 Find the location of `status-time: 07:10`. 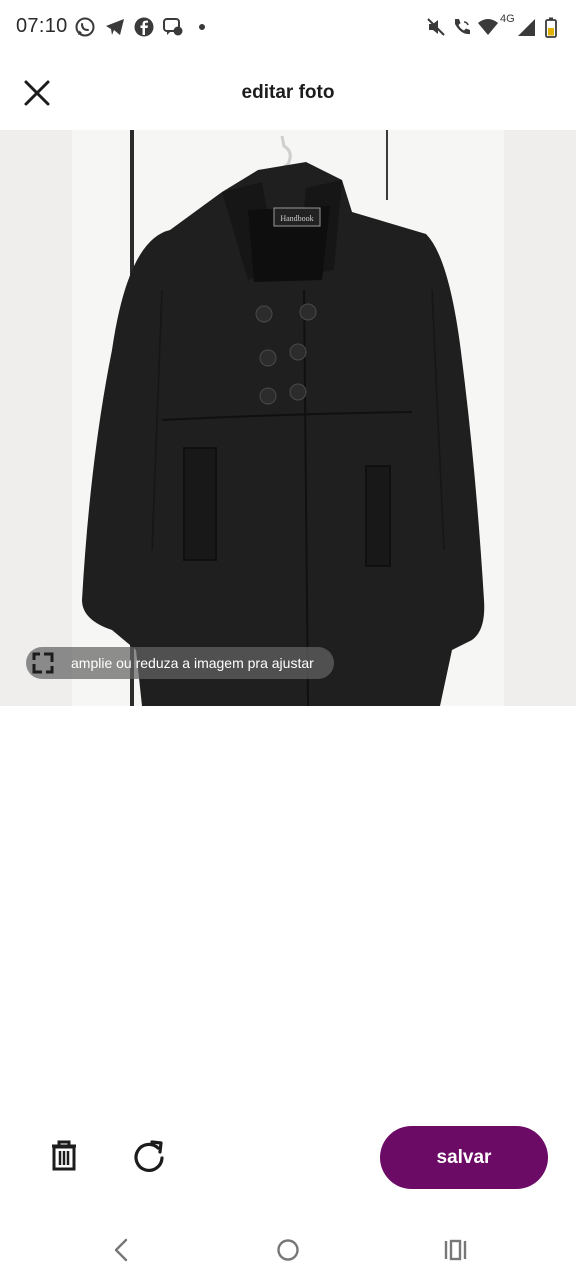

status-time: 07:10 is located at coordinates (42, 26).